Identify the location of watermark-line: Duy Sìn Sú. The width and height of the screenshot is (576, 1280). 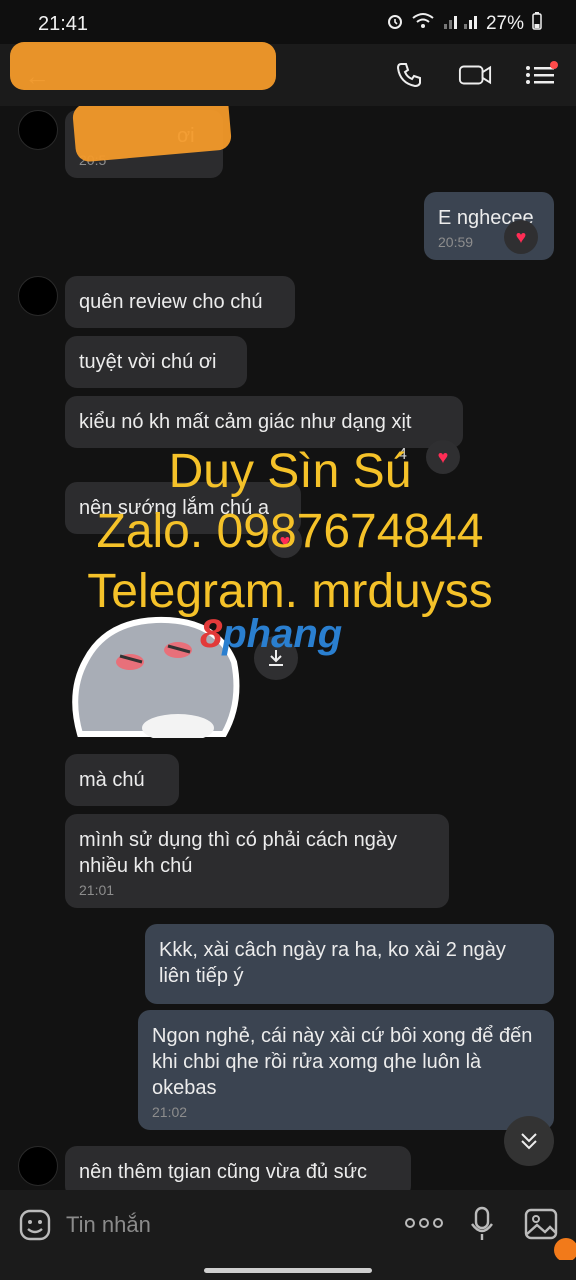
(290, 471).